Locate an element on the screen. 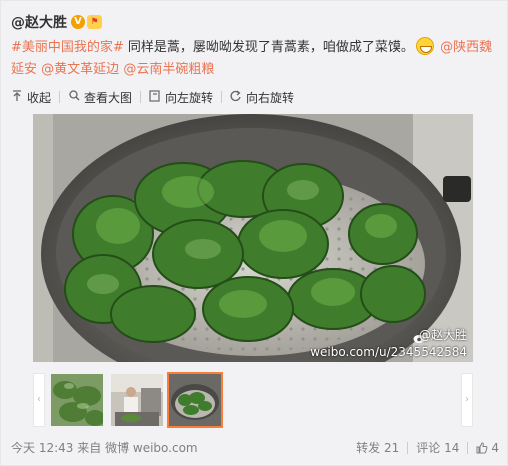  rotate-right-button: 向右旋转 is located at coordinates (262, 97).